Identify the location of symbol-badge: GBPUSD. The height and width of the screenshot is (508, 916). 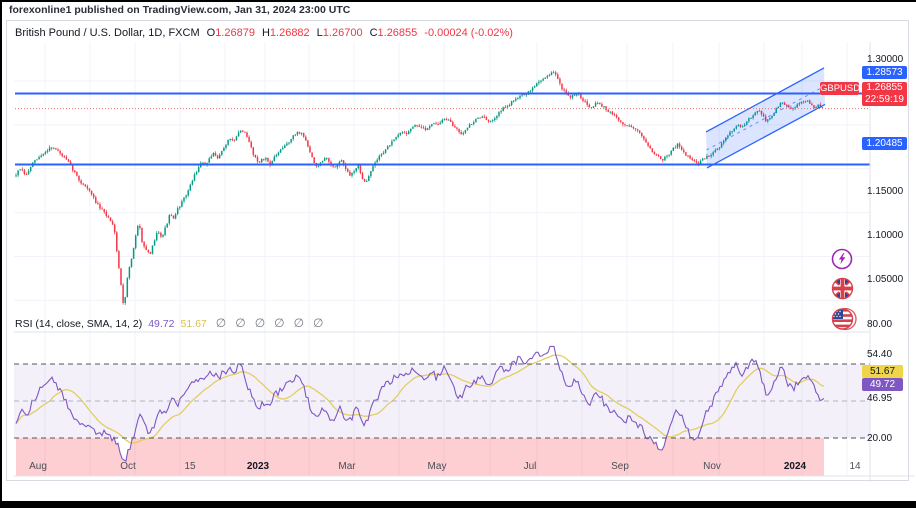
(840, 88).